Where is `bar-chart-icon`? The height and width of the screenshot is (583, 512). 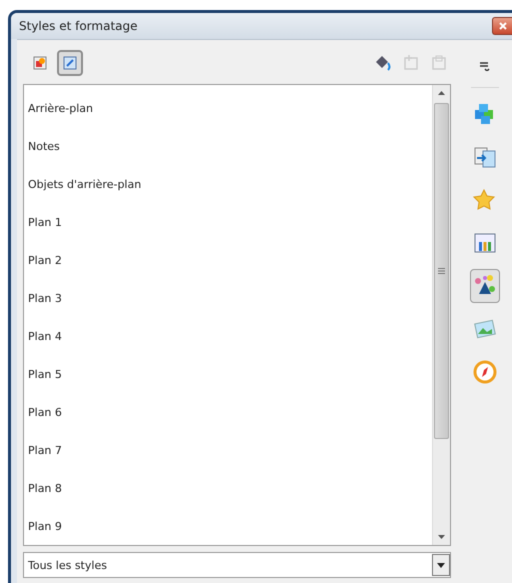
bar-chart-icon is located at coordinates (484, 243).